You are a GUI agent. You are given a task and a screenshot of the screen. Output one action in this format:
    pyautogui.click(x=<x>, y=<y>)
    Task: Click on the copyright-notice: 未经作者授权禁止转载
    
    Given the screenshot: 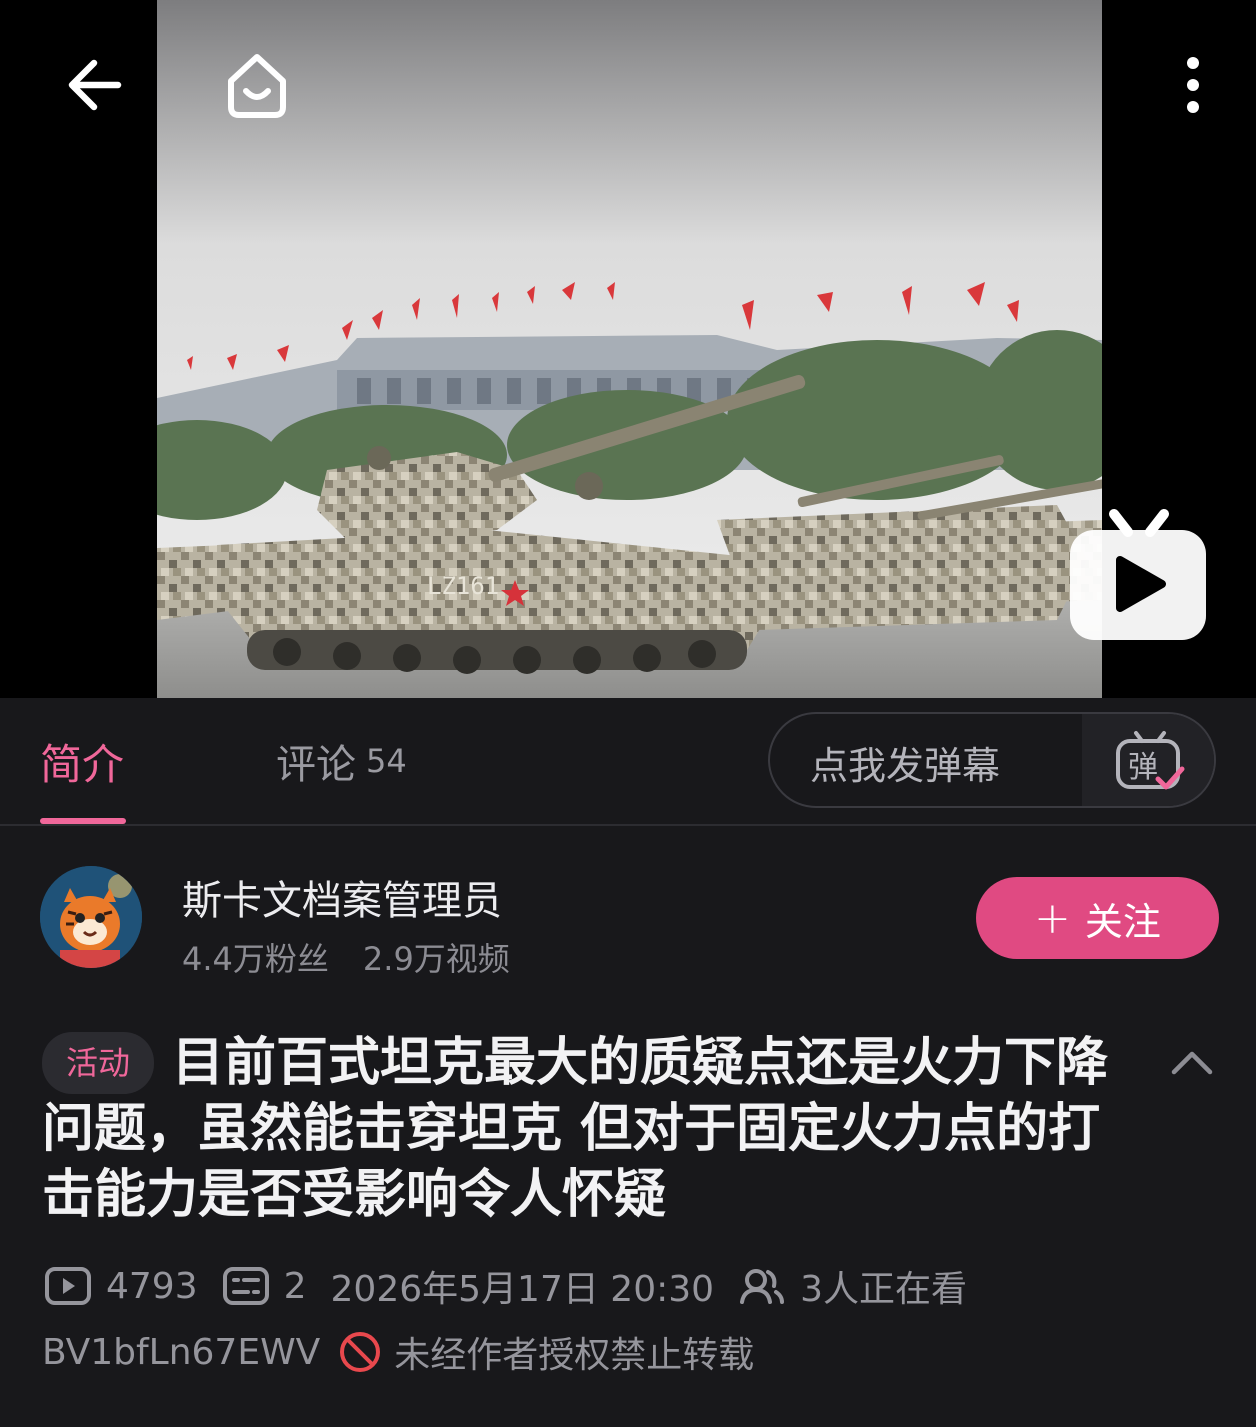 What is the action you would take?
    pyautogui.click(x=574, y=1355)
    